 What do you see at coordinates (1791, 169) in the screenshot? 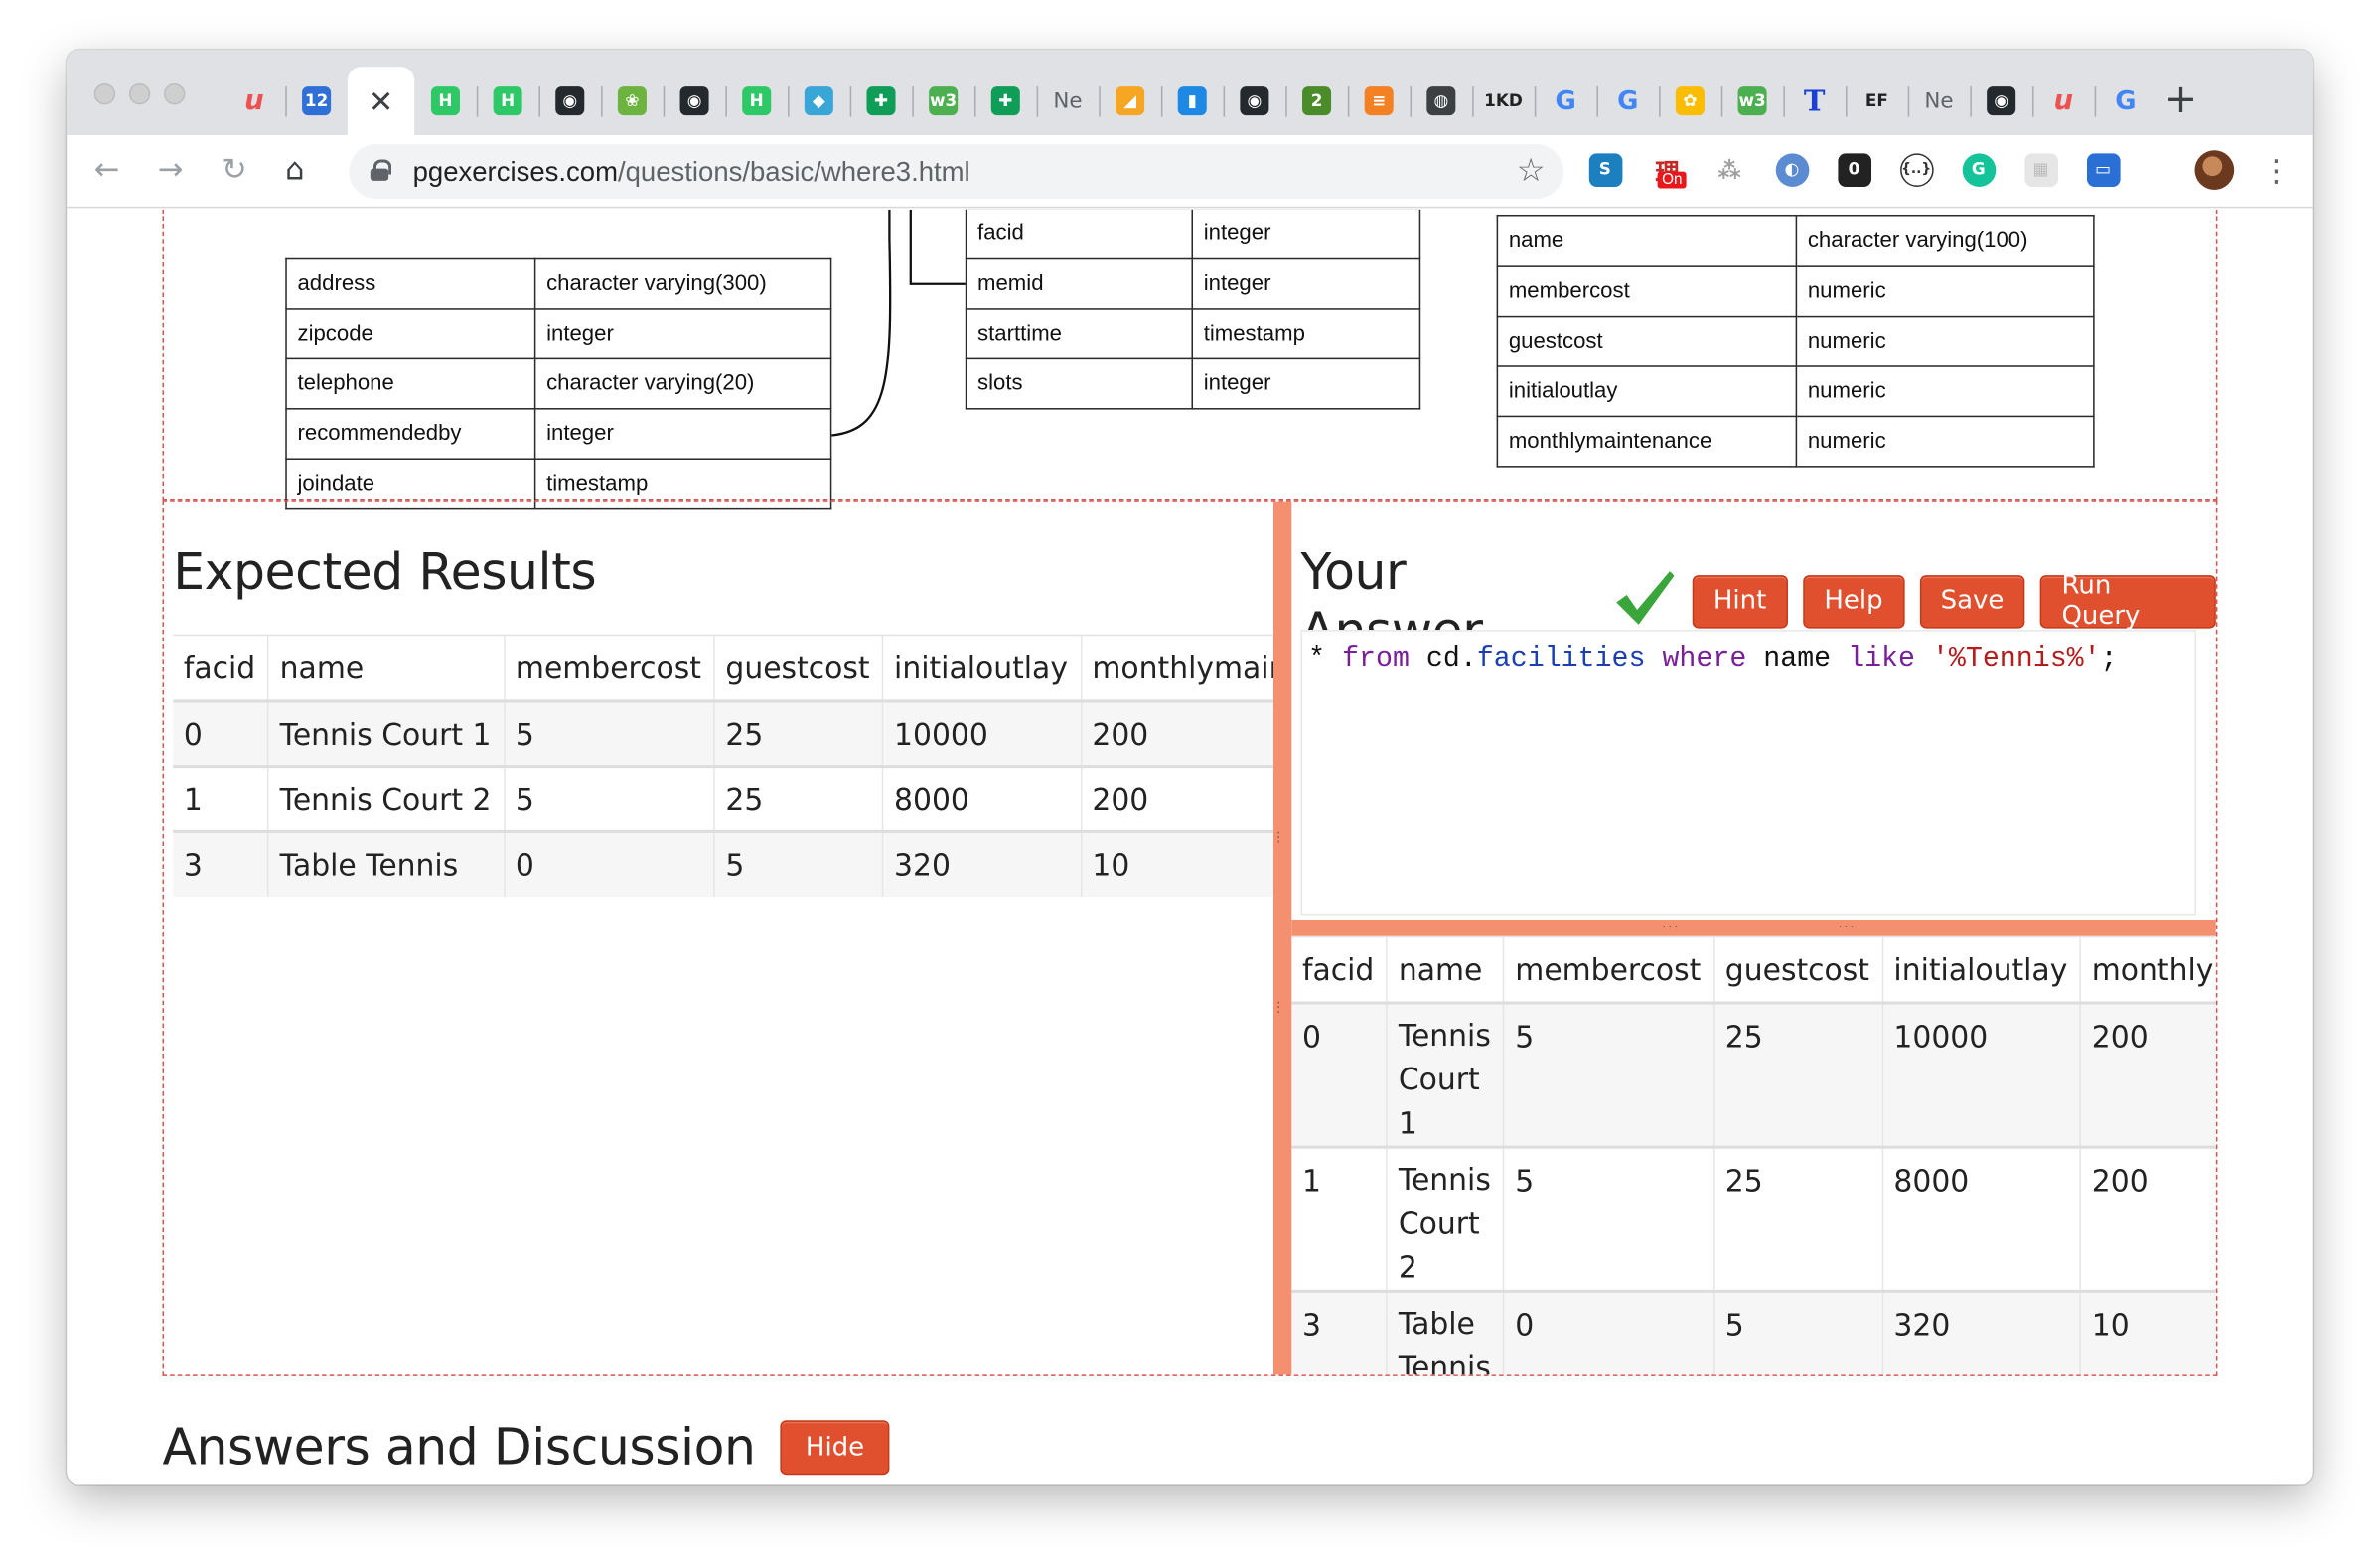
I see `o-extension-icon: ◐` at bounding box center [1791, 169].